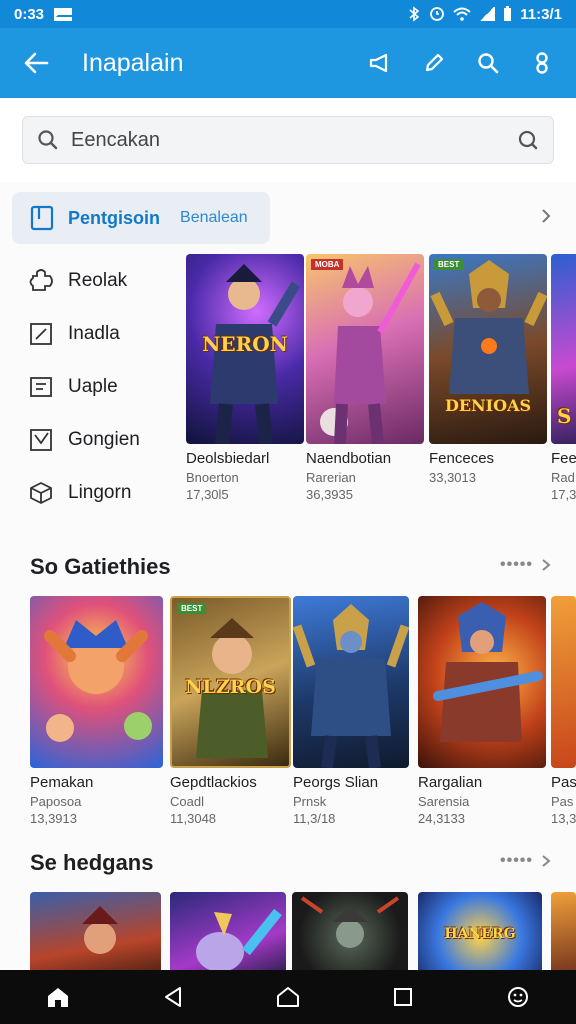 The image size is (576, 1024). I want to click on game-art: BEST DENIOAS, so click(488, 349).